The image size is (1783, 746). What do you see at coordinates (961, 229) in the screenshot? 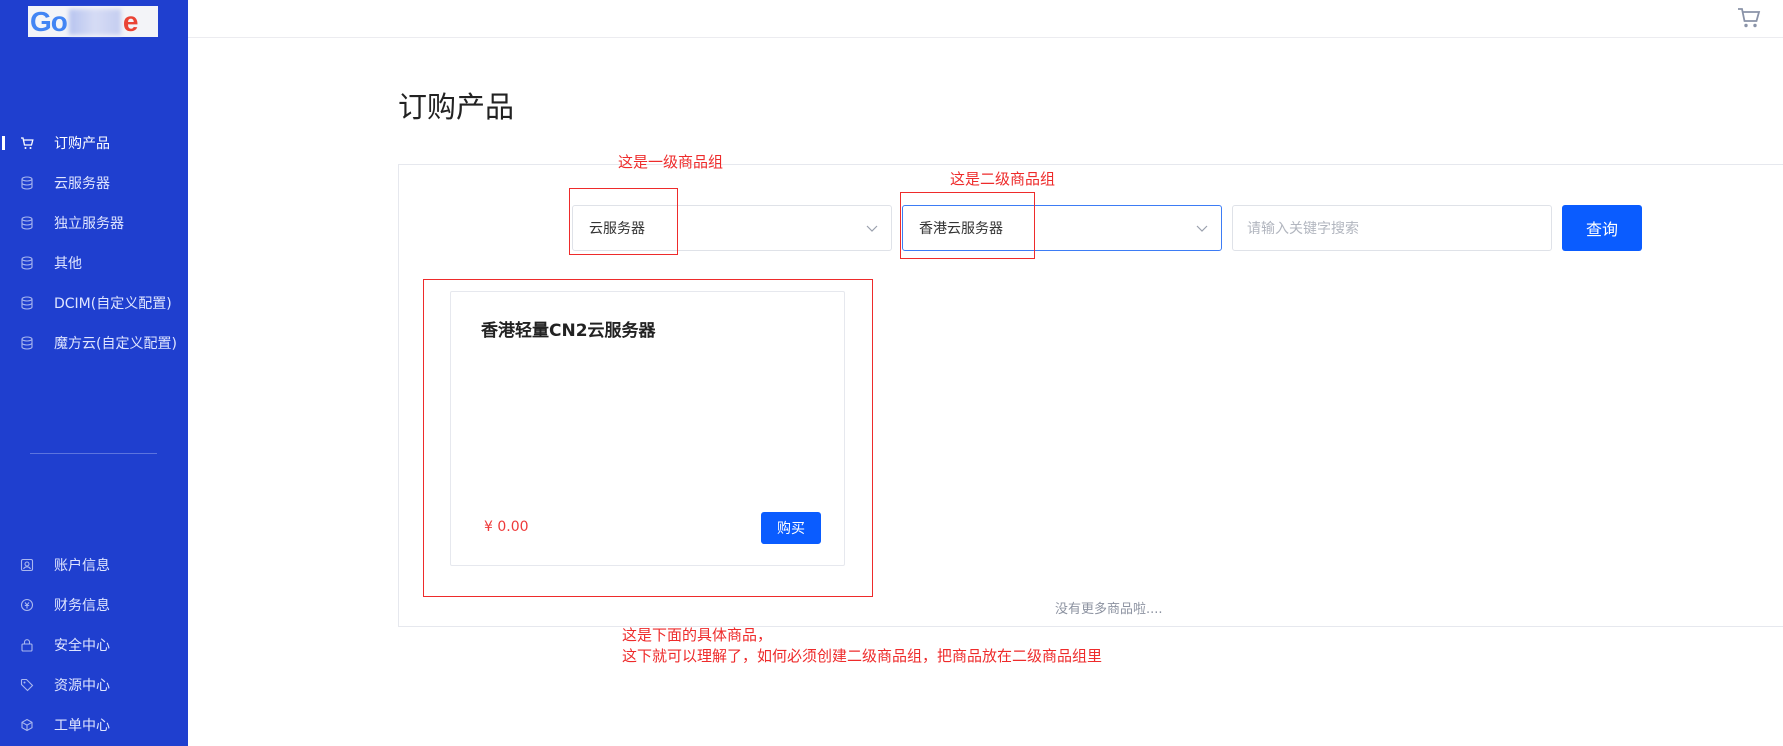
I see `select-value: 香港云服务器` at bounding box center [961, 229].